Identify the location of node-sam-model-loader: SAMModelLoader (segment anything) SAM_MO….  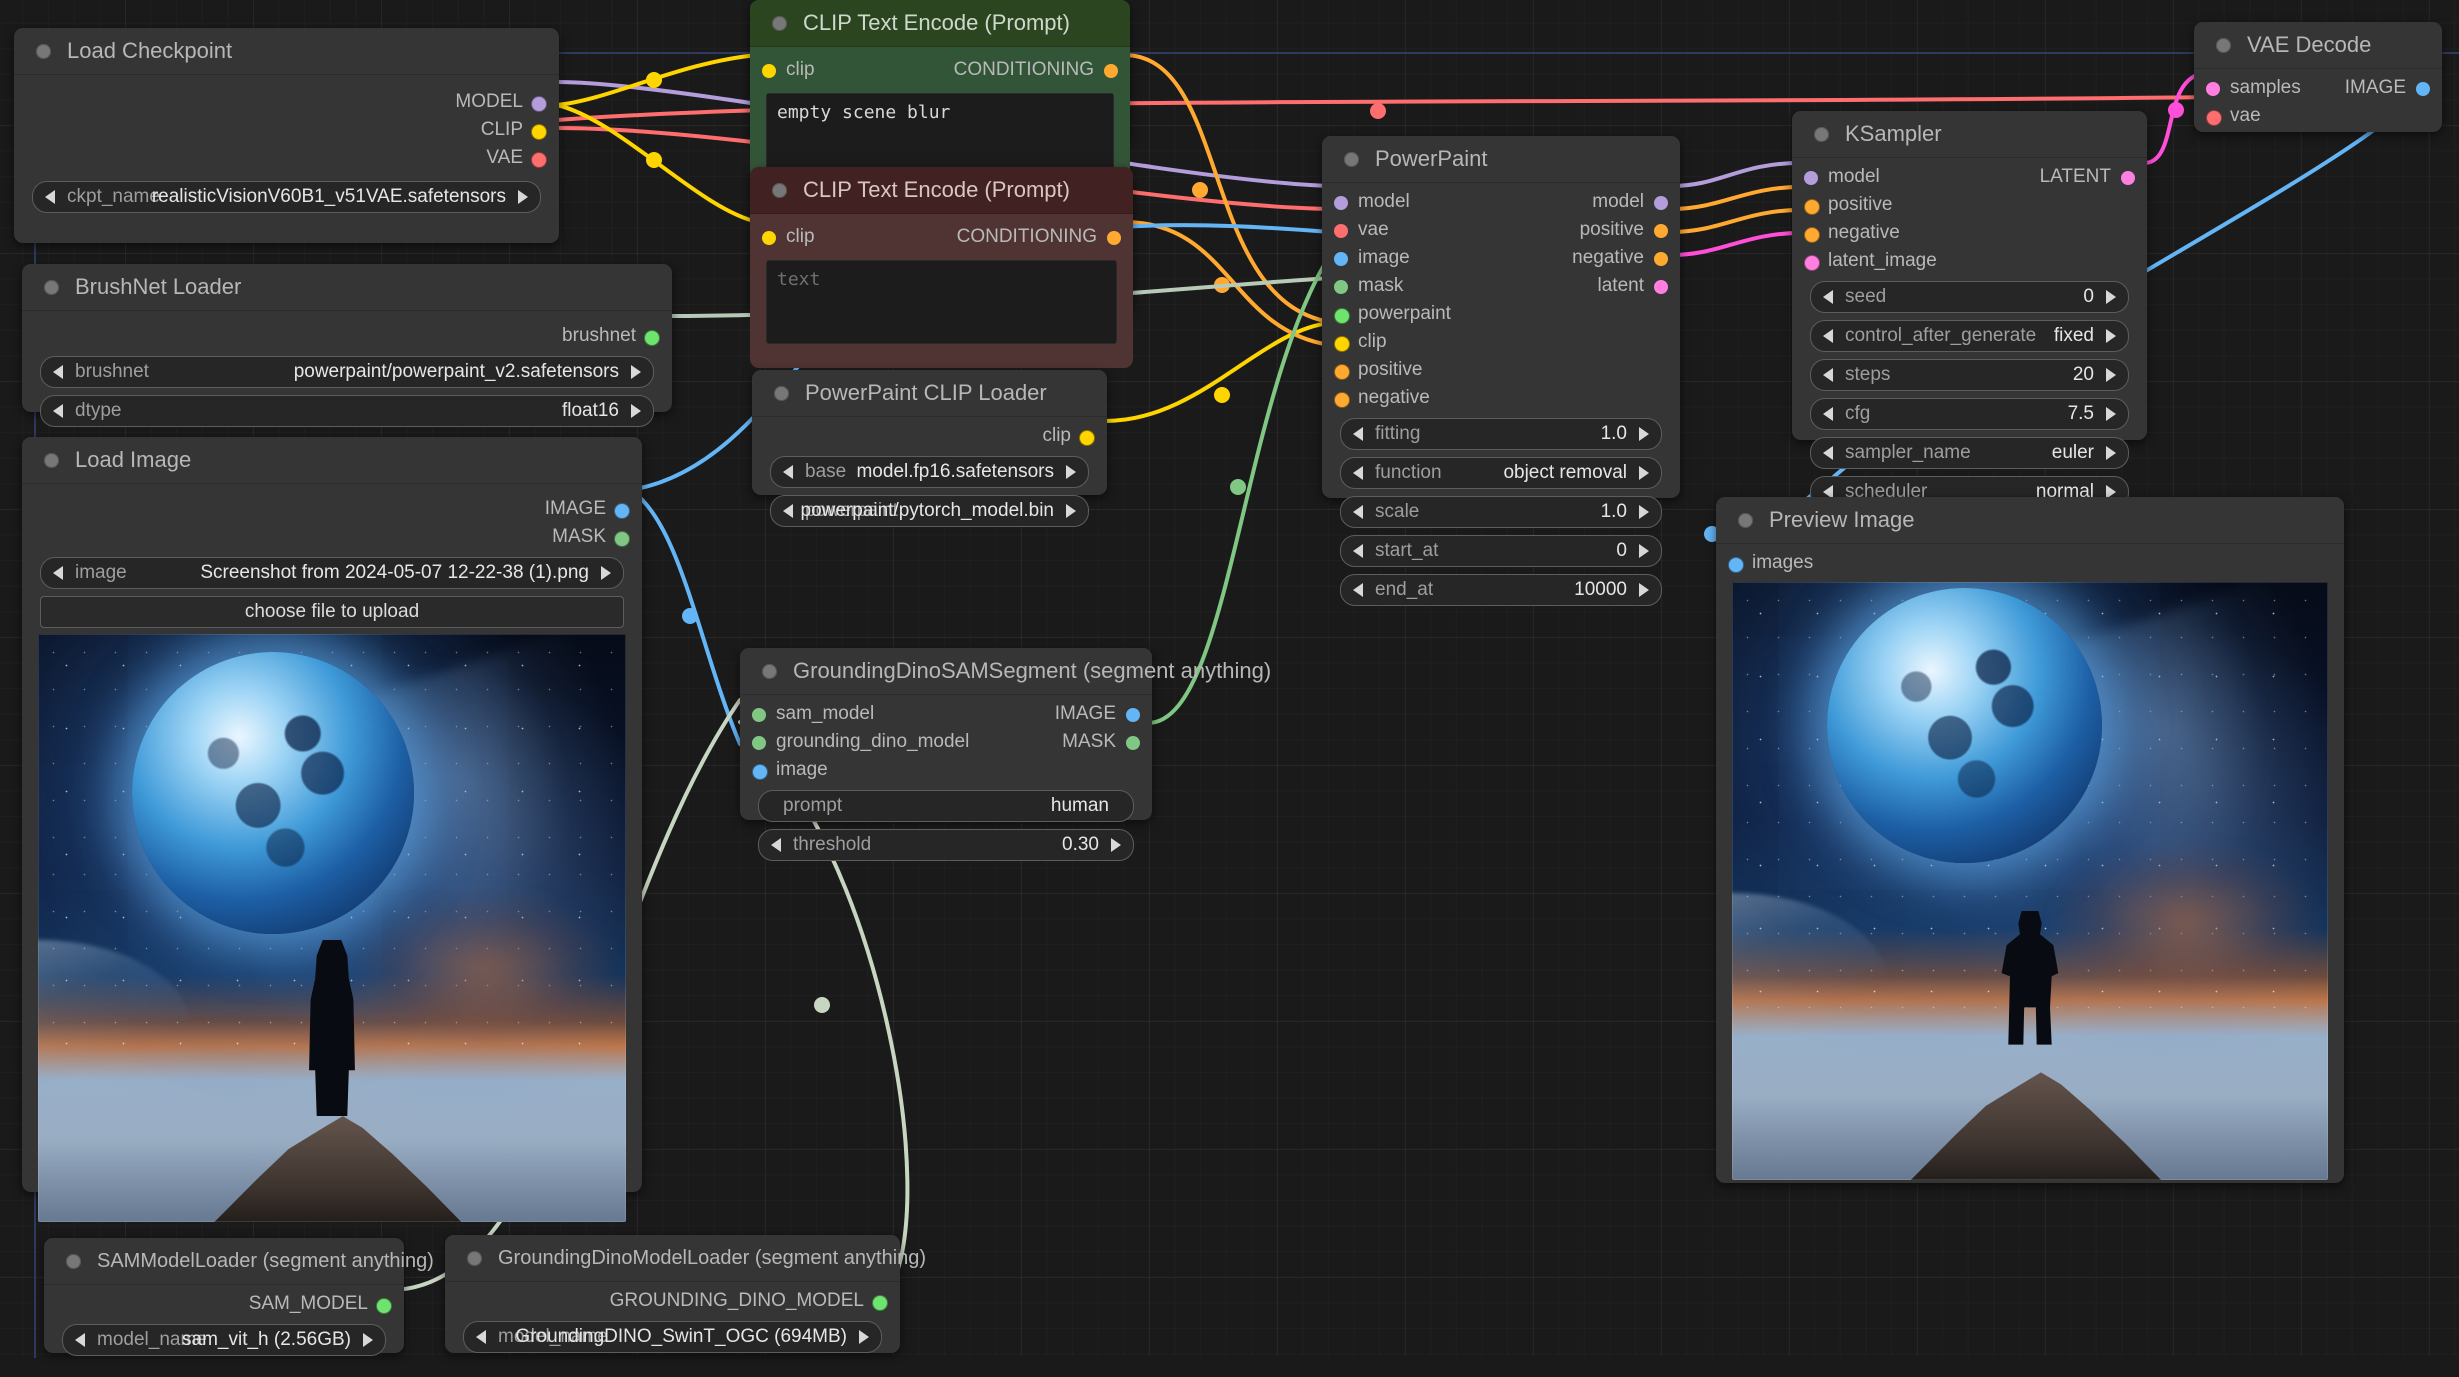
(239, 1297).